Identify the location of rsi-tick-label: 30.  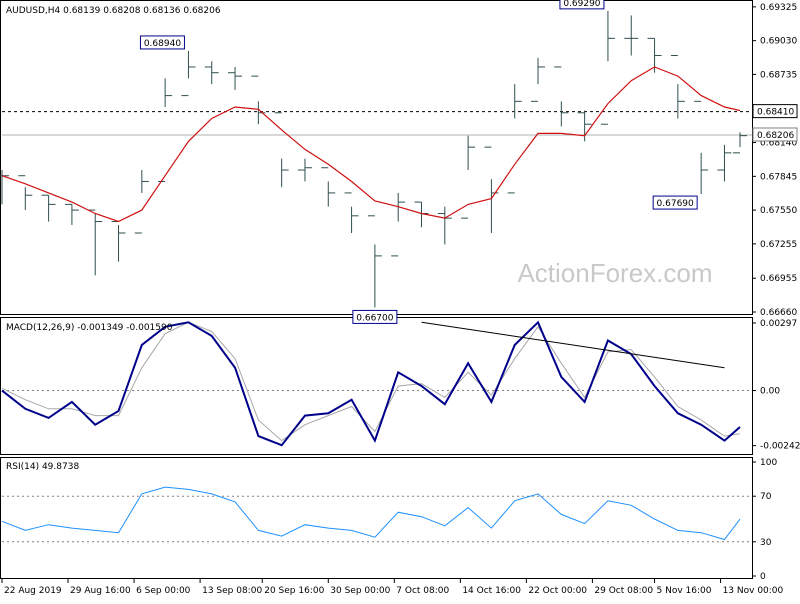
(766, 543).